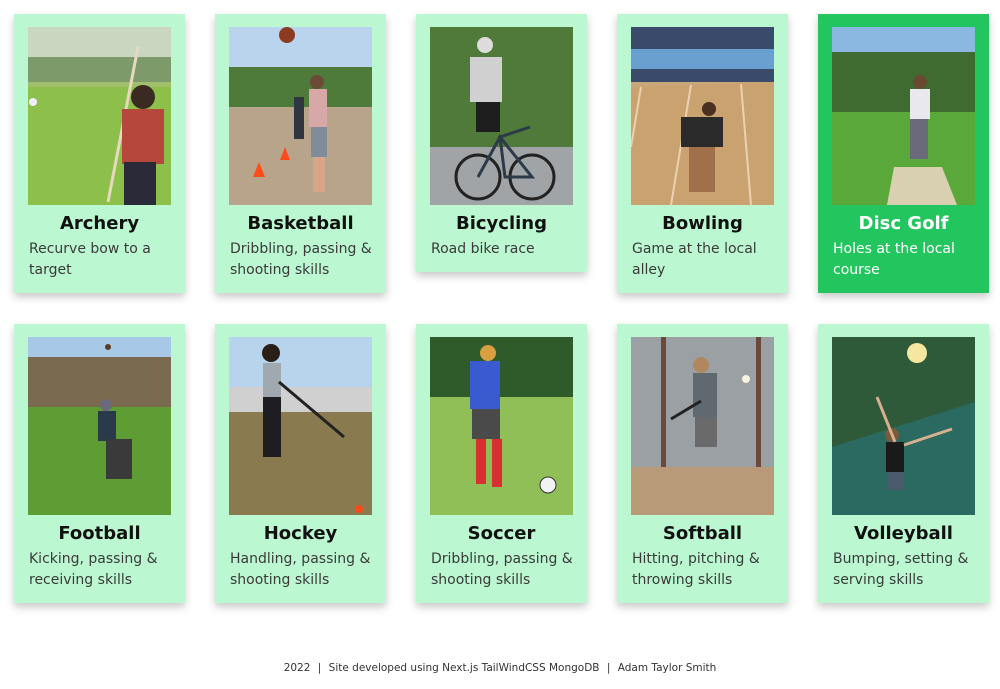 This screenshot has height=689, width=1000. What do you see at coordinates (501, 426) in the screenshot?
I see `soccer-photo` at bounding box center [501, 426].